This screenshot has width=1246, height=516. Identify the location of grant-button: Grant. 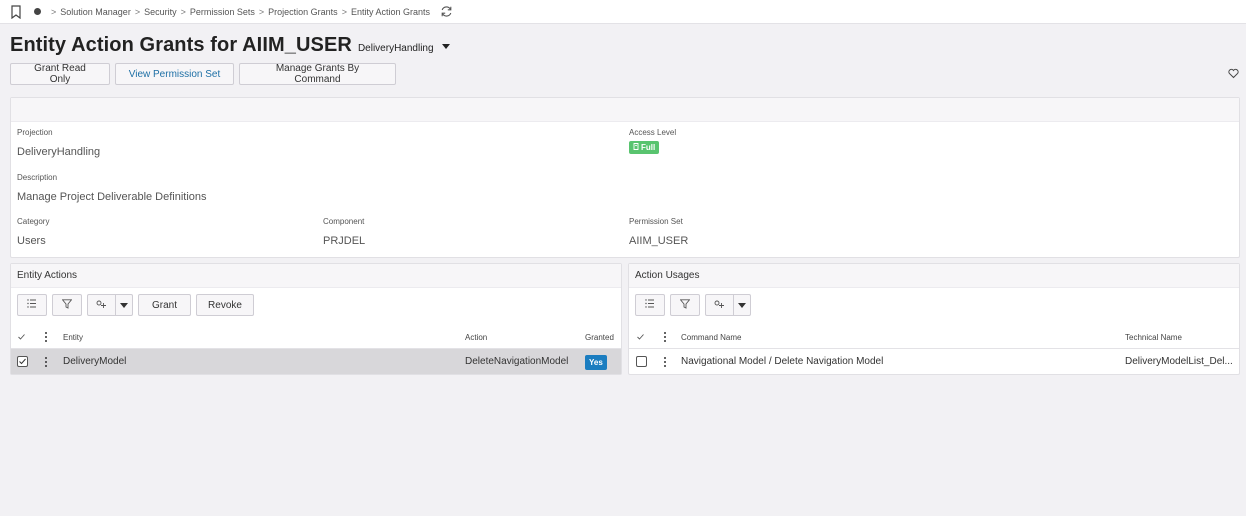
(164, 305).